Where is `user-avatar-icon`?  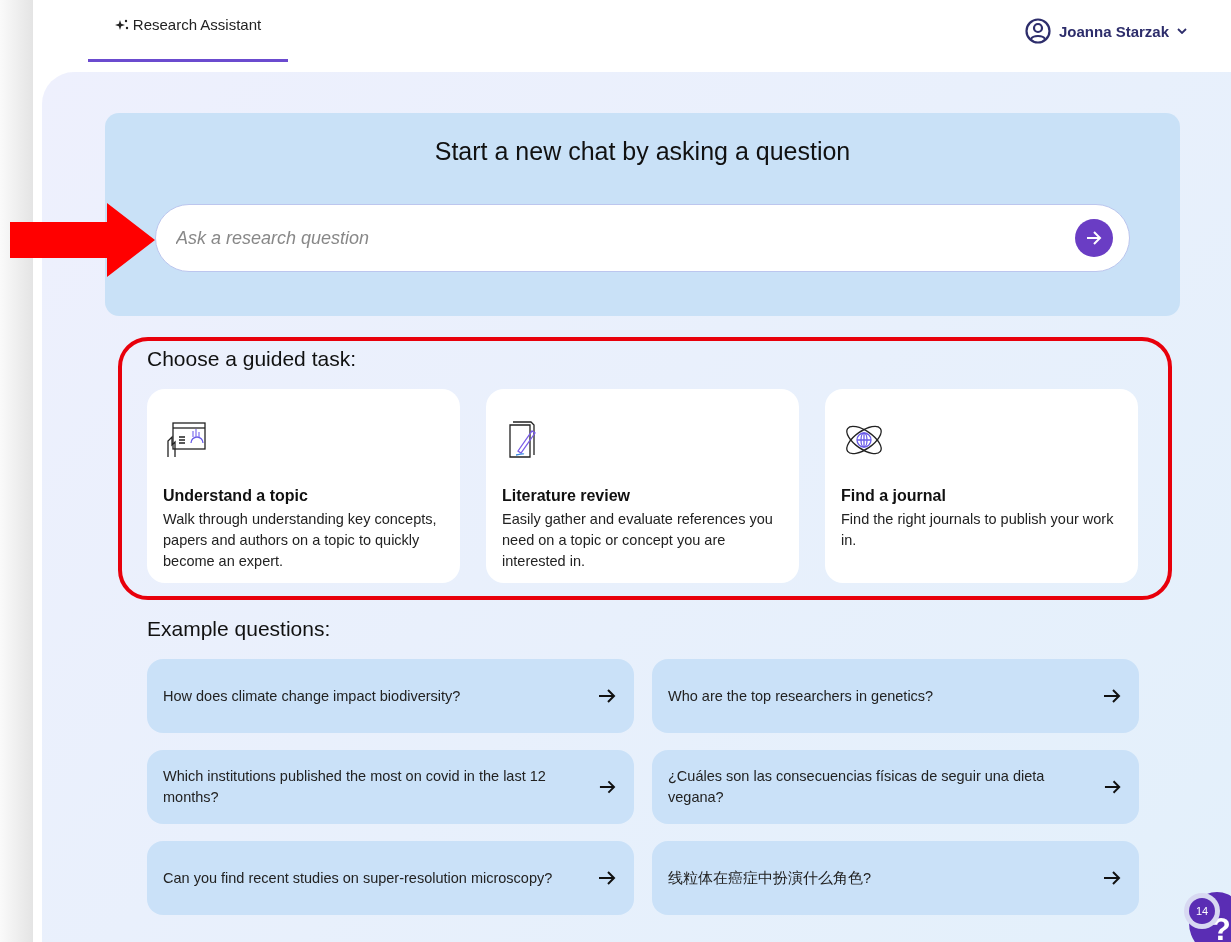 user-avatar-icon is located at coordinates (1037, 31).